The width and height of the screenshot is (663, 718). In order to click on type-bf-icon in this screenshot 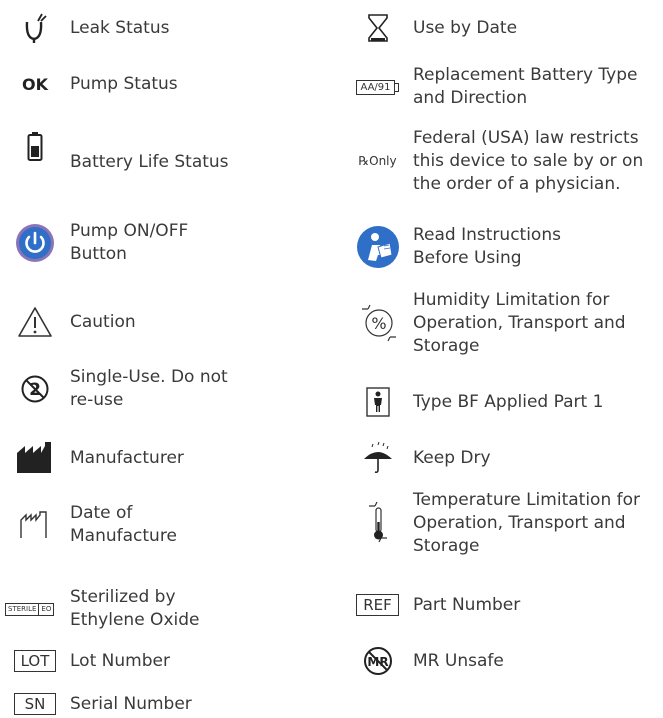, I will do `click(377, 402)`.